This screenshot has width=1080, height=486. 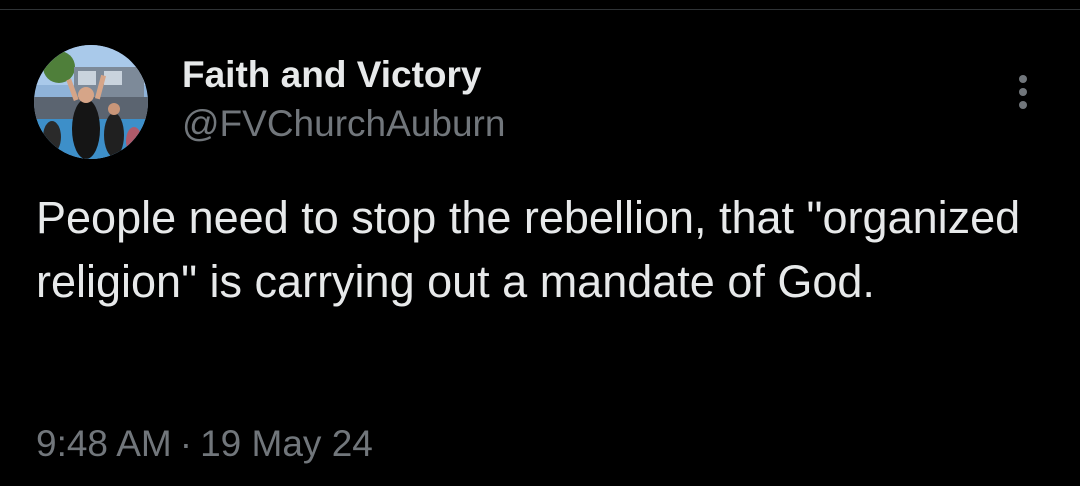 I want to click on author-display-name: Faith and Victory, so click(x=332, y=75).